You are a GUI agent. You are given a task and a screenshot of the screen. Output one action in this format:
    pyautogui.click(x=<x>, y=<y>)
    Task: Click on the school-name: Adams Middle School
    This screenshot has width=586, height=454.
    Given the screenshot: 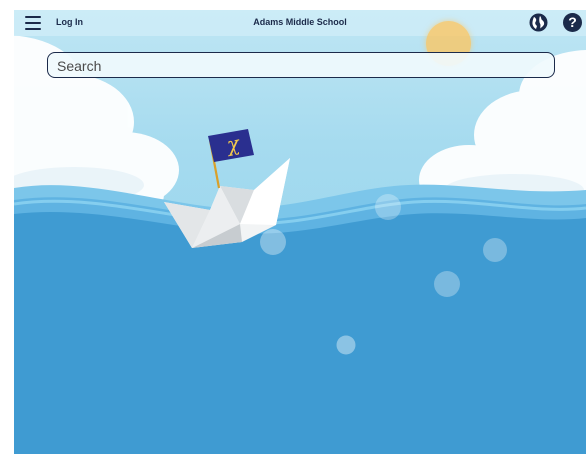 What is the action you would take?
    pyautogui.click(x=300, y=22)
    